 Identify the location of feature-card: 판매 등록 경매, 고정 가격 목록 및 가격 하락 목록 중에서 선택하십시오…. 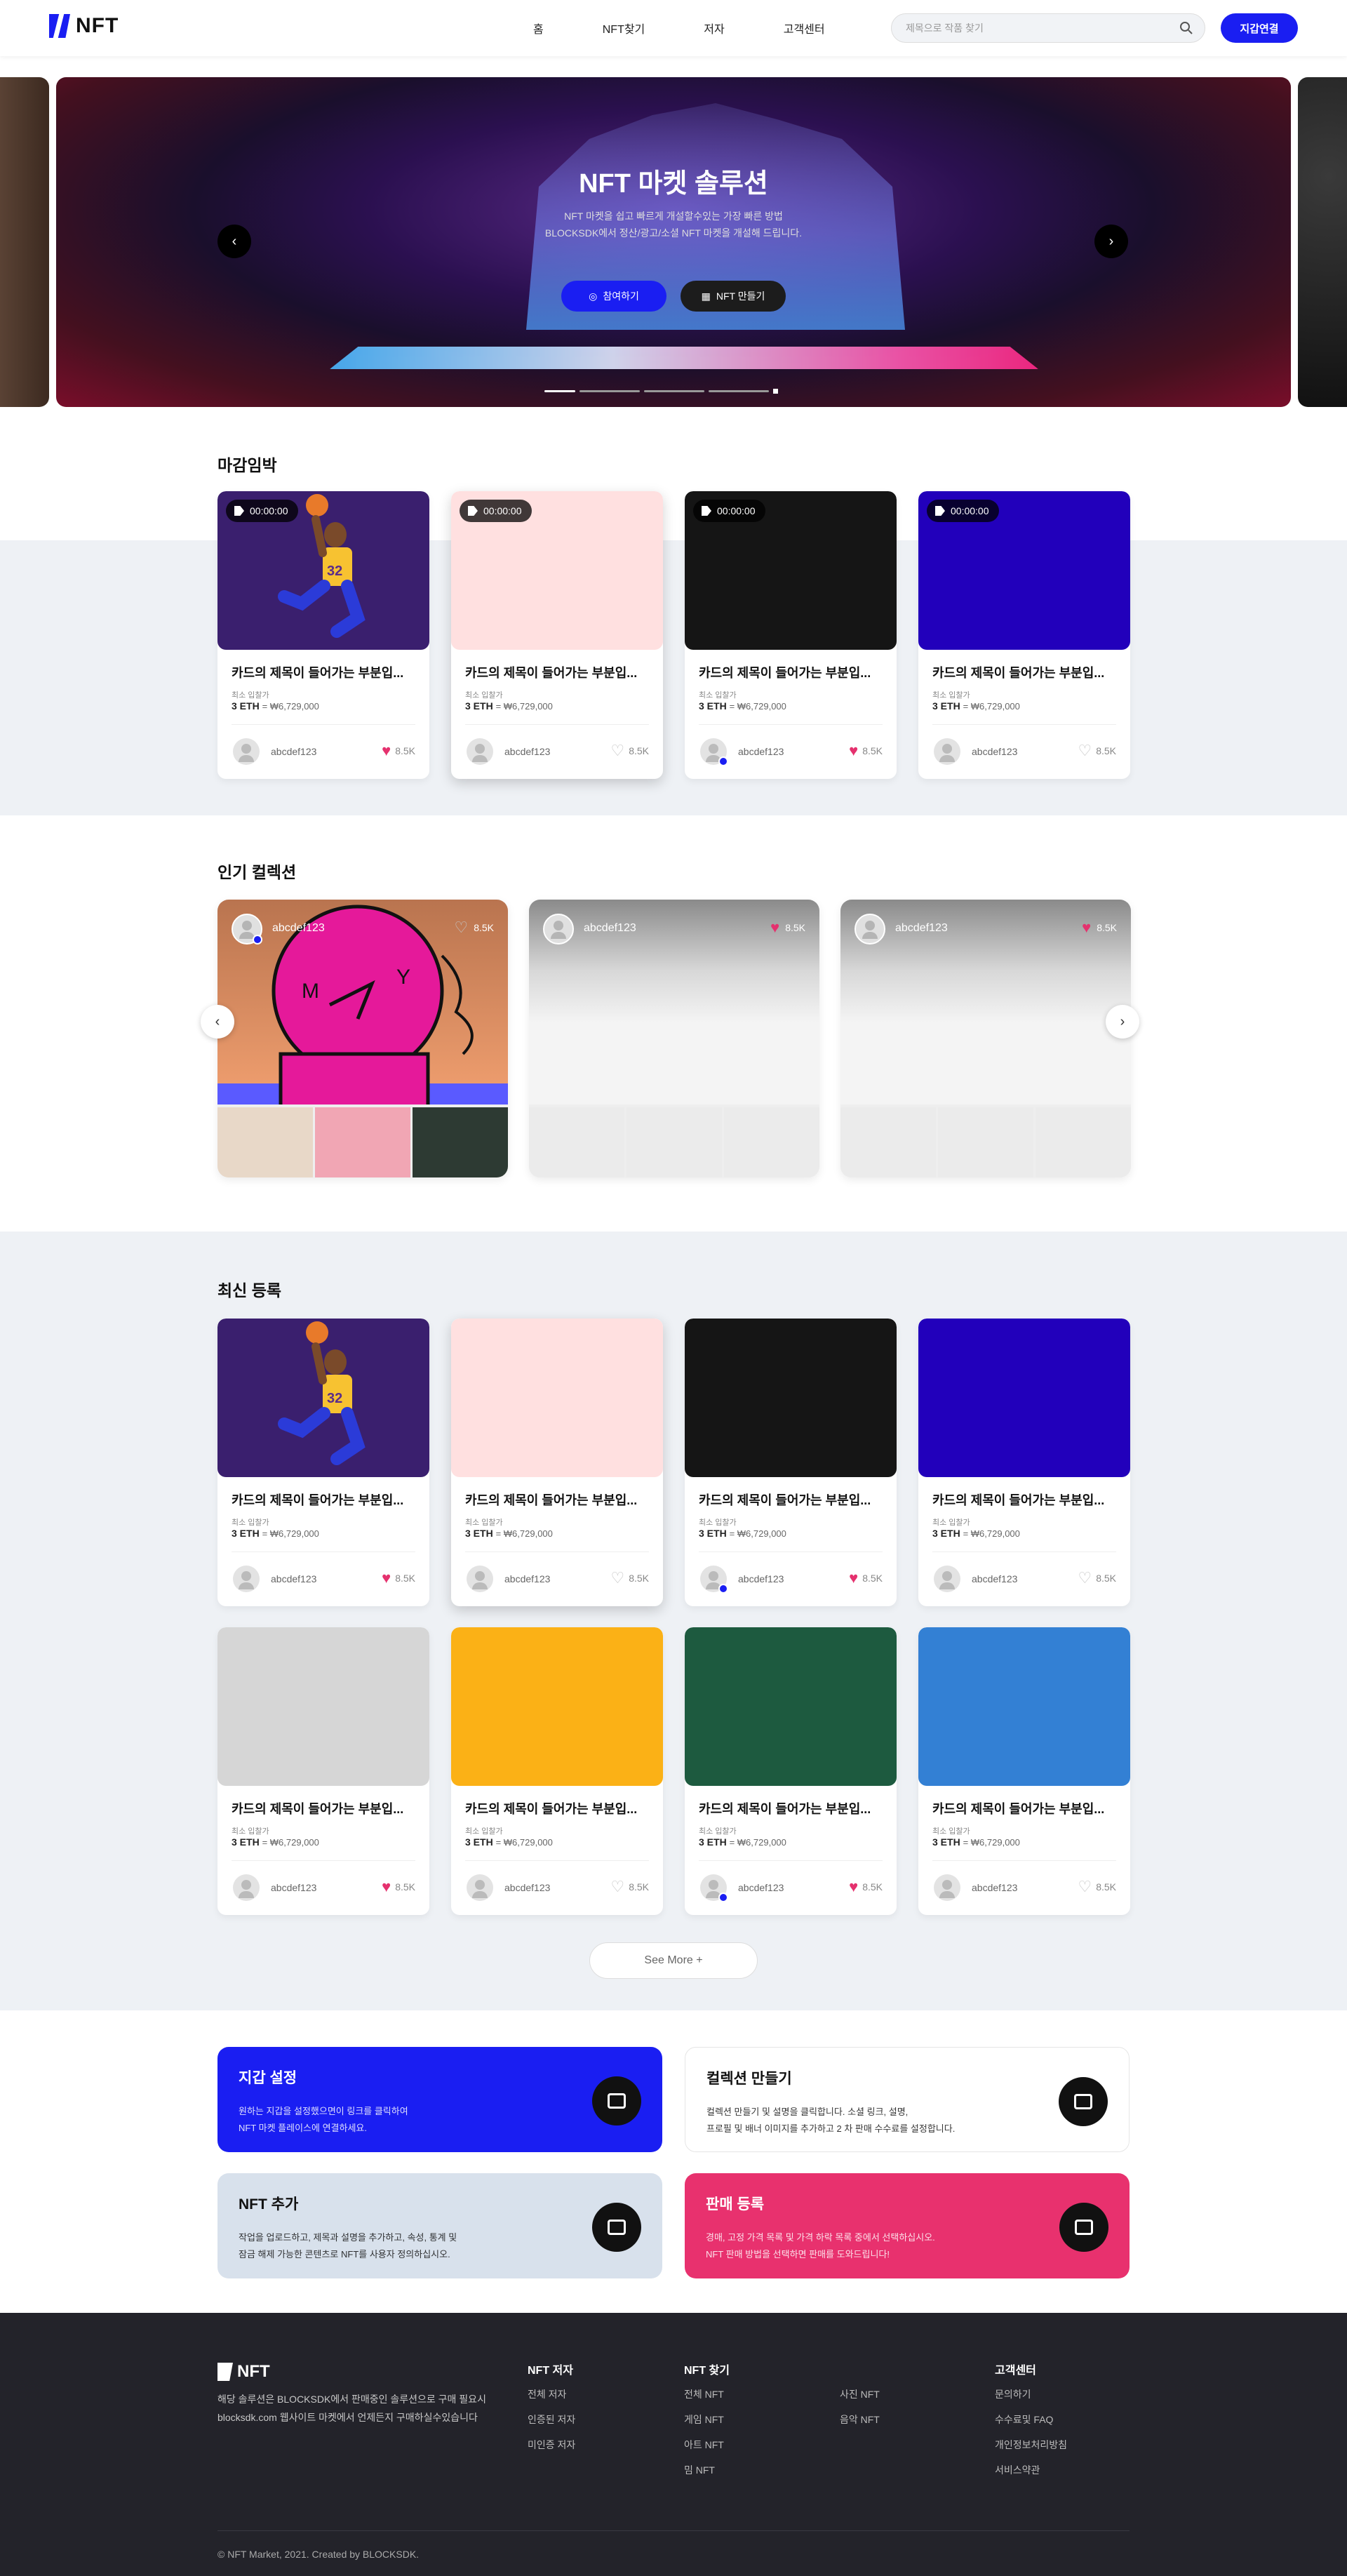
(907, 2226).